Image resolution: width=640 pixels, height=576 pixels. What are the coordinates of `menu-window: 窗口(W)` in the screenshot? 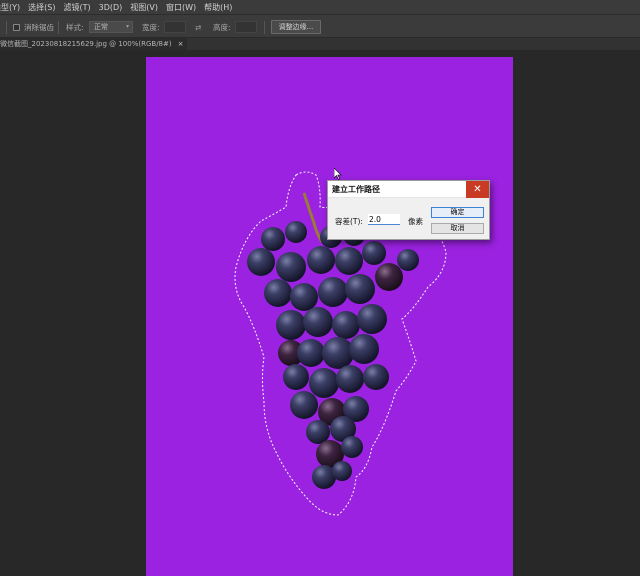 It's located at (184, 7).